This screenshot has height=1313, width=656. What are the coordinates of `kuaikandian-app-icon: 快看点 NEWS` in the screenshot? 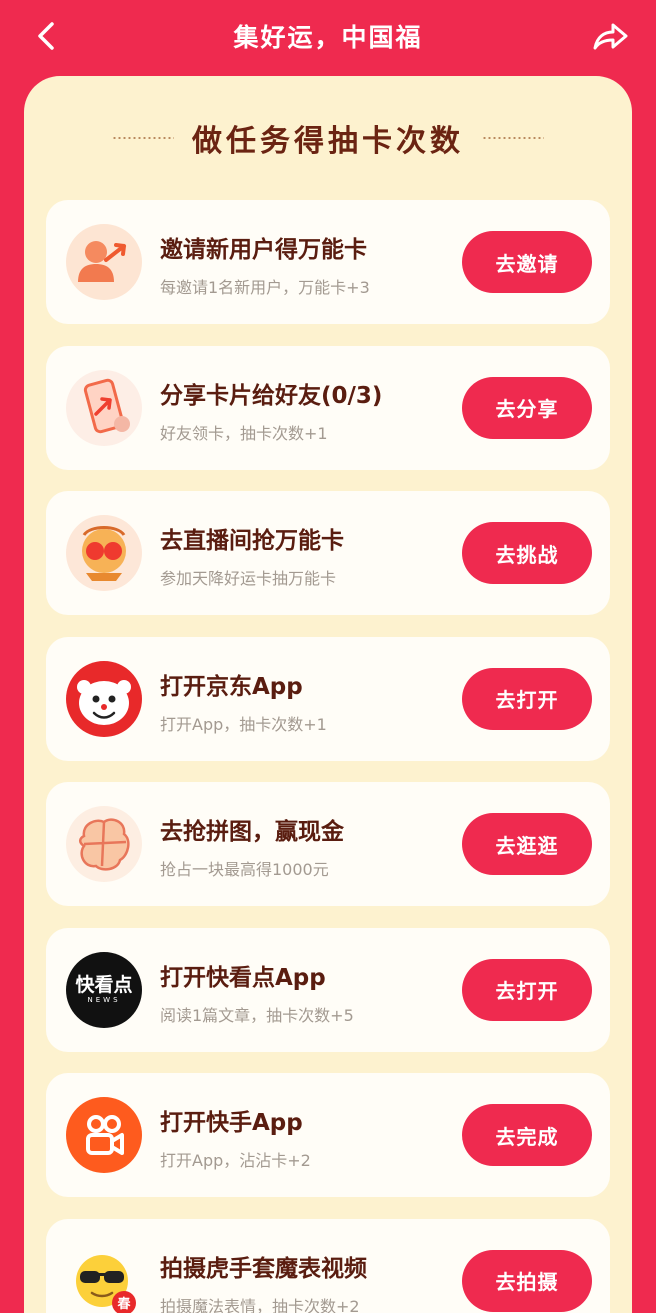 It's located at (104, 989).